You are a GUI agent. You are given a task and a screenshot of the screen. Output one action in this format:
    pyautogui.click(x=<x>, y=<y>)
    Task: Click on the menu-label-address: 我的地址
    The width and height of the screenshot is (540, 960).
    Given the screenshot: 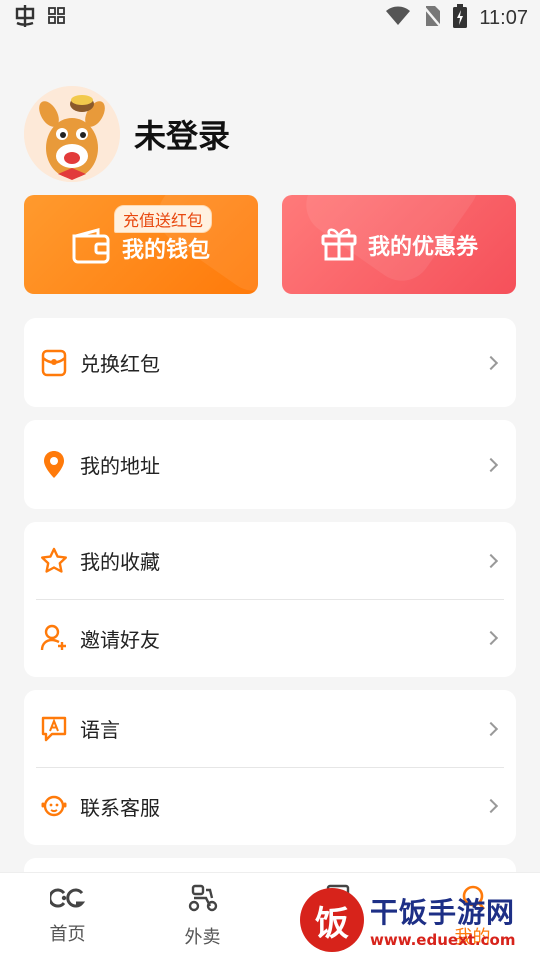 What is the action you would take?
    pyautogui.click(x=120, y=466)
    